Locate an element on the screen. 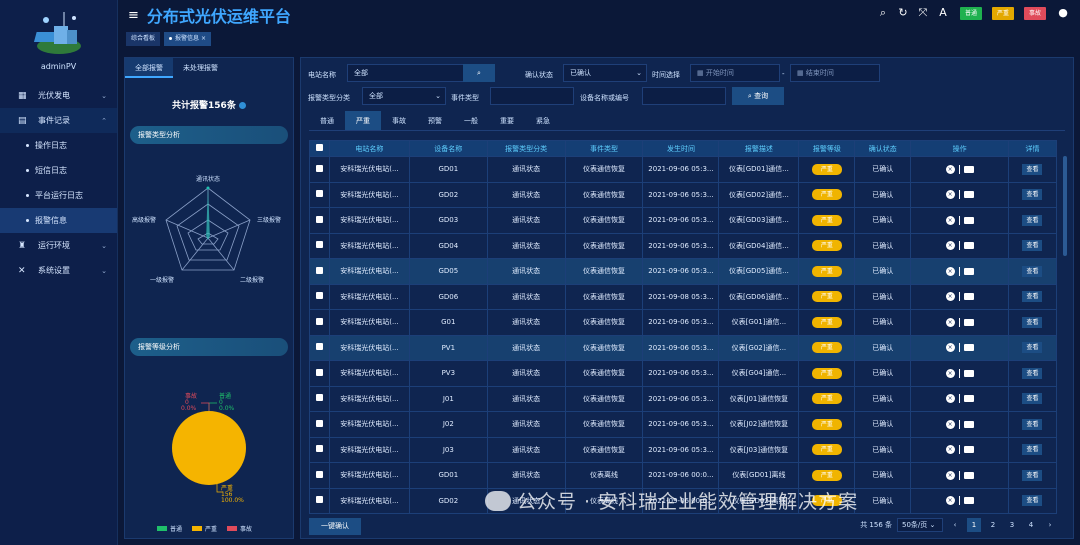 This screenshot has width=1080, height=545. sidebar-item-alarm-info: 报警信息 is located at coordinates (58, 220).